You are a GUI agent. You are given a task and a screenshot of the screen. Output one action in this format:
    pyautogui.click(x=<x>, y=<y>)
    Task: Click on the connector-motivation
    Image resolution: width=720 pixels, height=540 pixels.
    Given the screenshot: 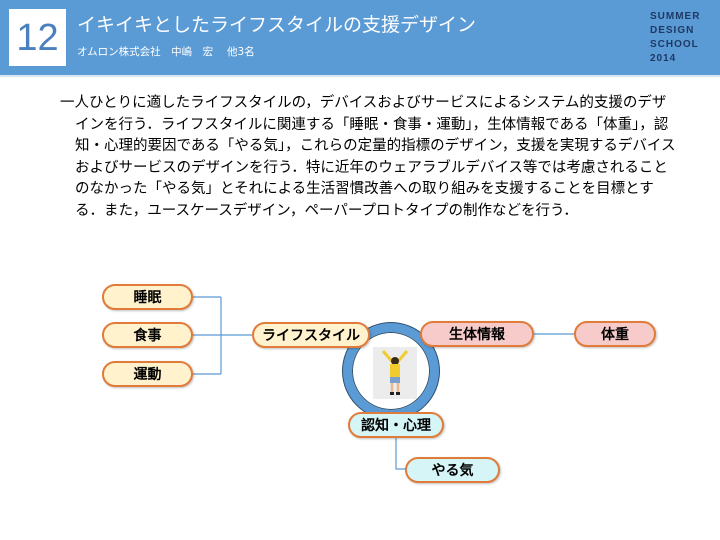 What is the action you would take?
    pyautogui.click(x=400, y=453)
    